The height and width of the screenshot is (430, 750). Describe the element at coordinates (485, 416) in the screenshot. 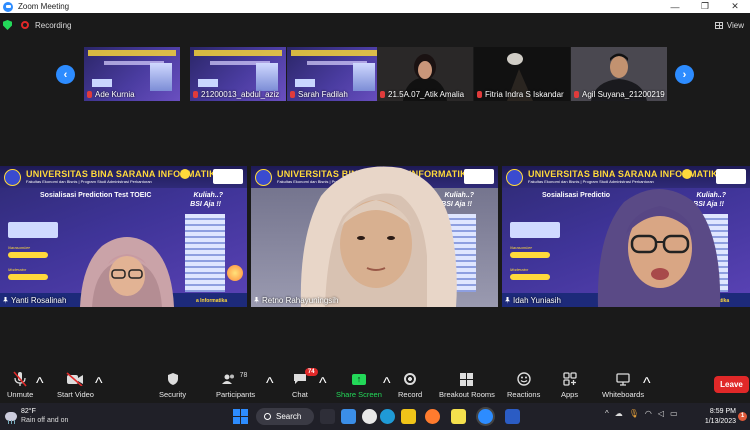

I see `zoom-taskbar-icon` at that location.